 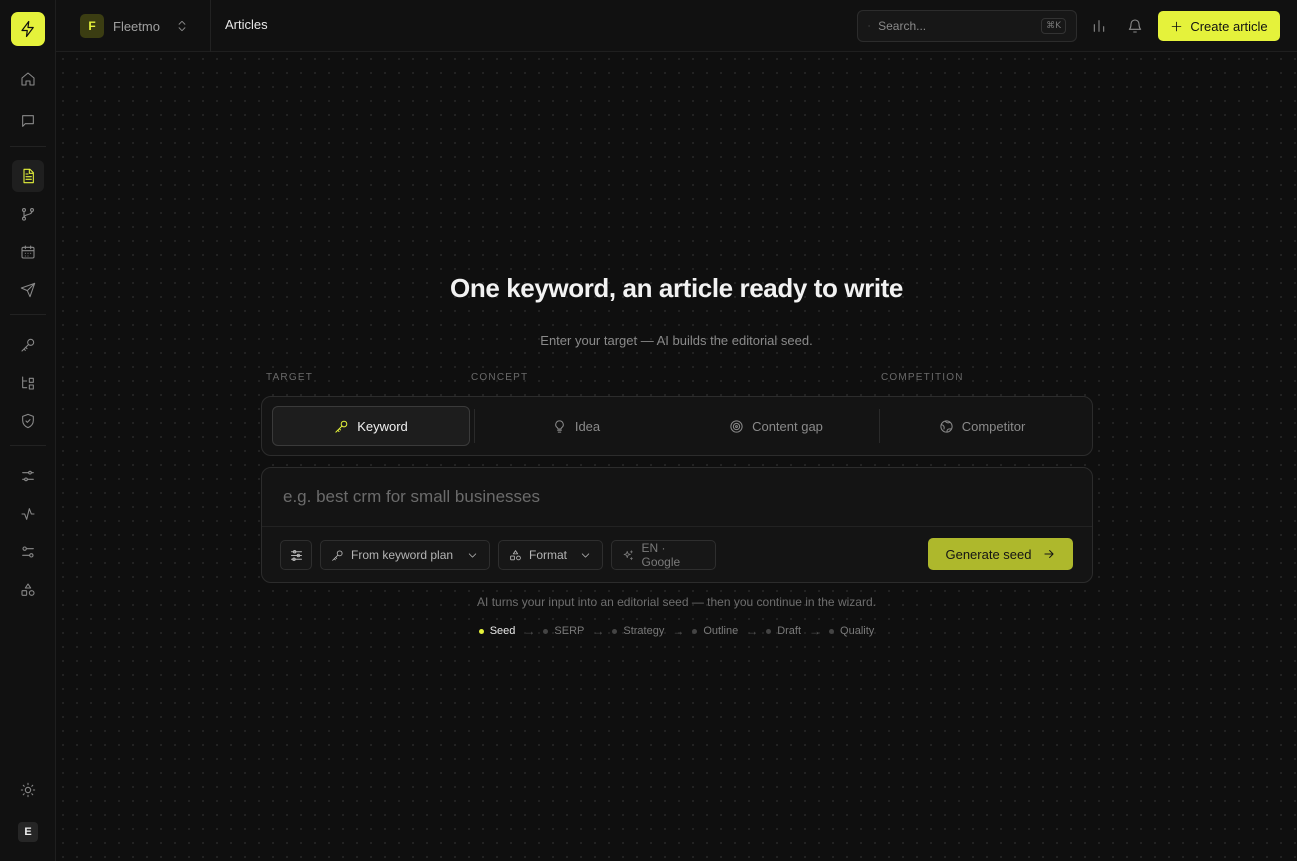 I want to click on tab-content-gap: Content gap, so click(x=776, y=426).